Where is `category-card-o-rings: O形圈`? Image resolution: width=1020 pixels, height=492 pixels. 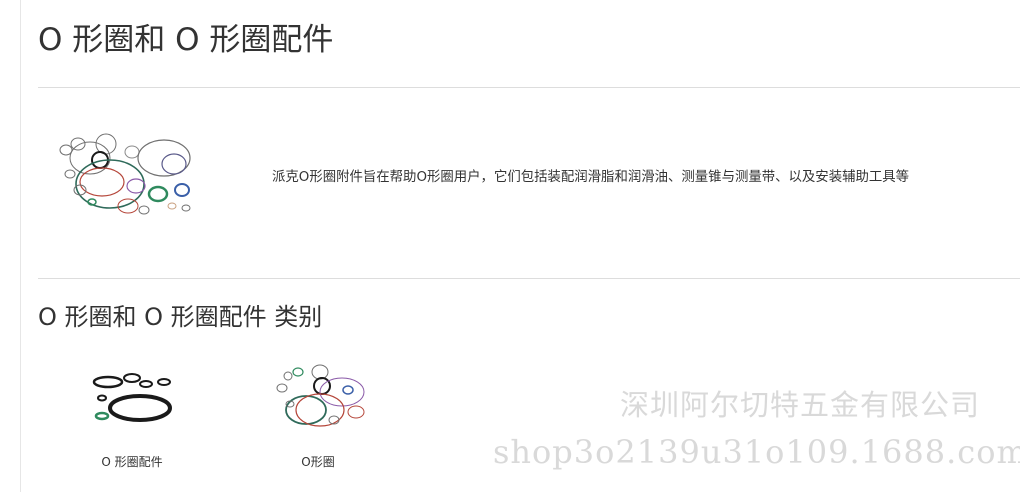
category-card-o-rings: O形圈 is located at coordinates (318, 419).